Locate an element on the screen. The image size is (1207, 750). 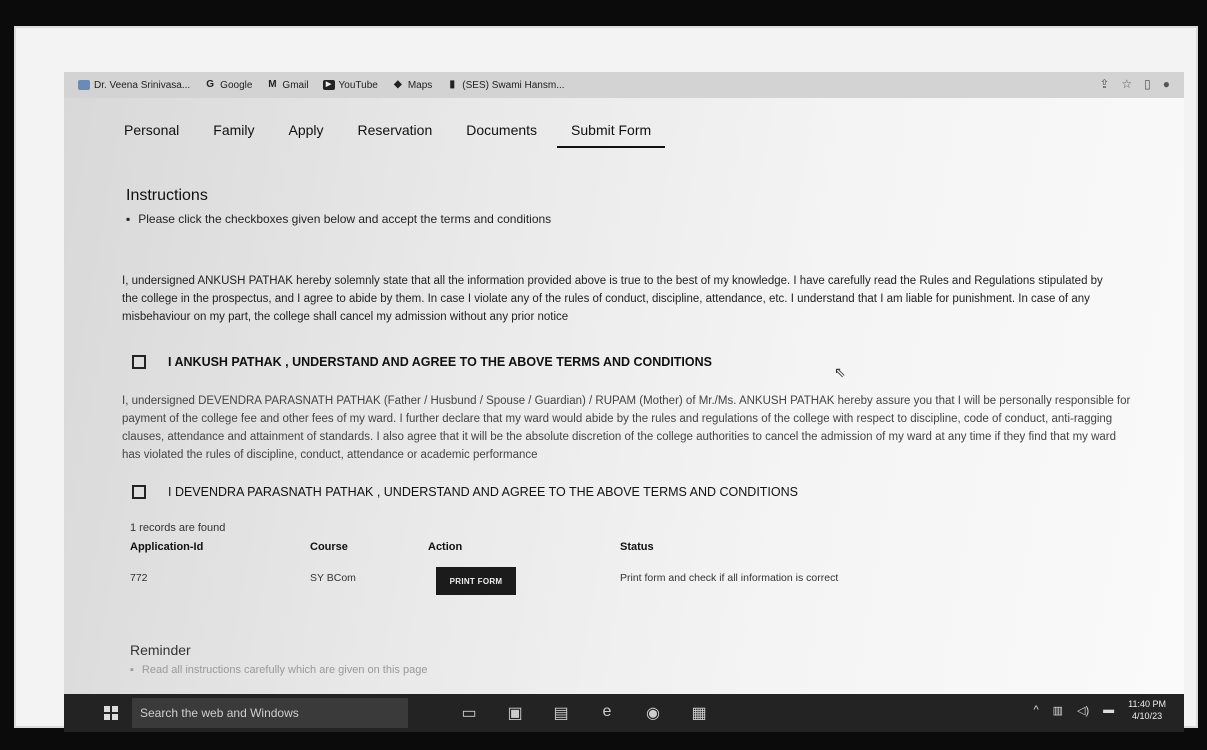
browser-actions: ⇪ ☆ ▯ ● is located at coordinates (1134, 84).